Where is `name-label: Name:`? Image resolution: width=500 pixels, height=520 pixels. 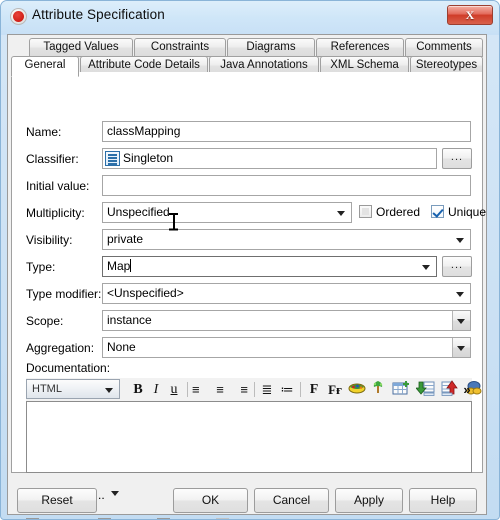
name-label: Name: is located at coordinates (44, 132).